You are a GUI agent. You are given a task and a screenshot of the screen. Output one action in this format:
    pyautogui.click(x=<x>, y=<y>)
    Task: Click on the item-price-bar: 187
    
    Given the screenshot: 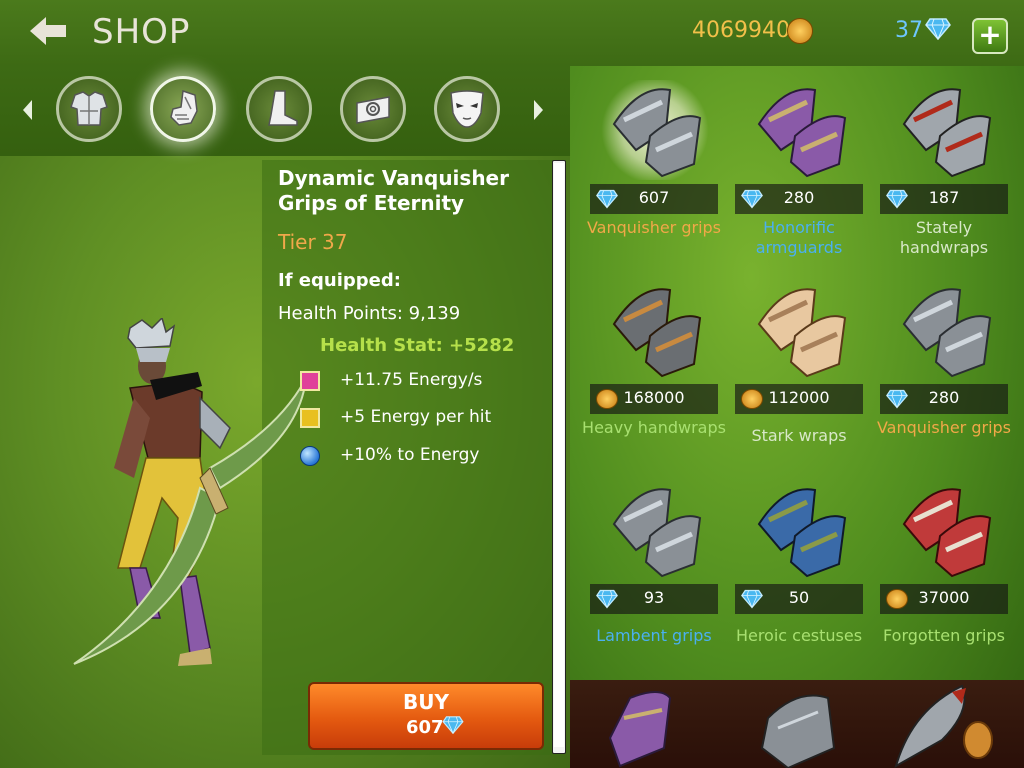 What is the action you would take?
    pyautogui.click(x=944, y=199)
    